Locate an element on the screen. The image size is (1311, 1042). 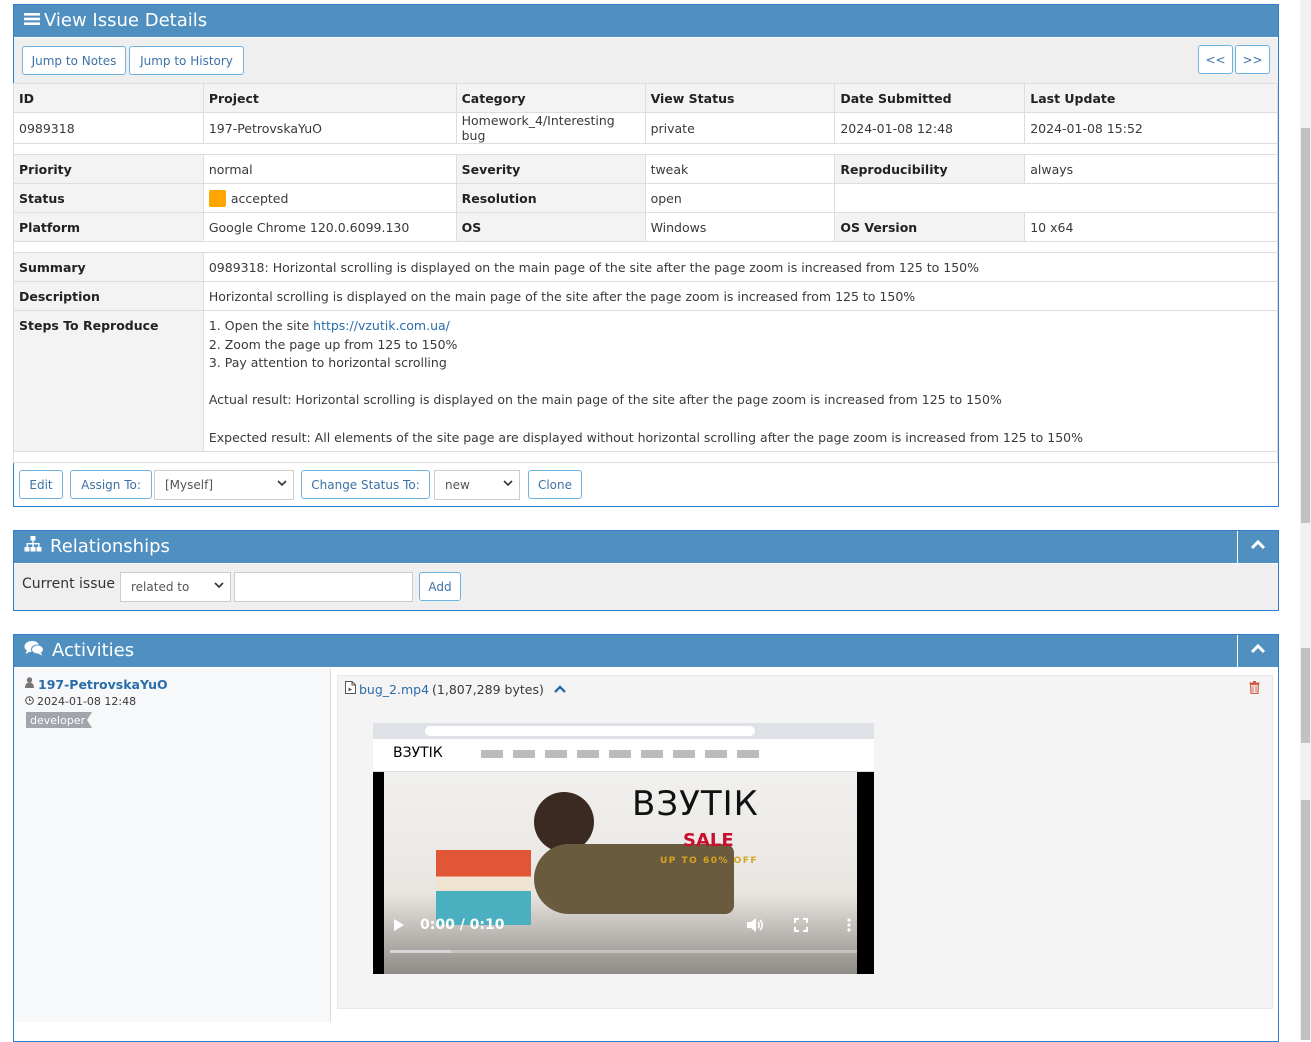
priority-label: Priority is located at coordinates (108, 169).